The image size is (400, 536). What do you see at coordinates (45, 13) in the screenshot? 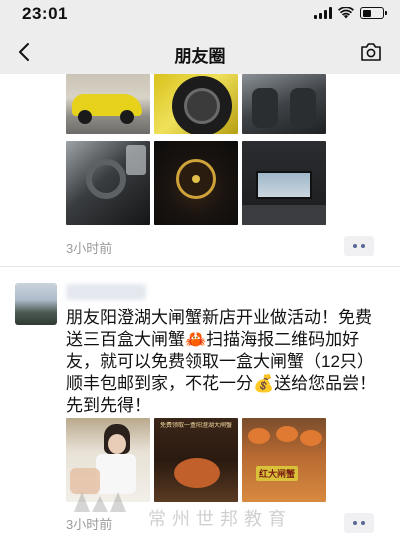
I see `status-time: 23:01` at bounding box center [45, 13].